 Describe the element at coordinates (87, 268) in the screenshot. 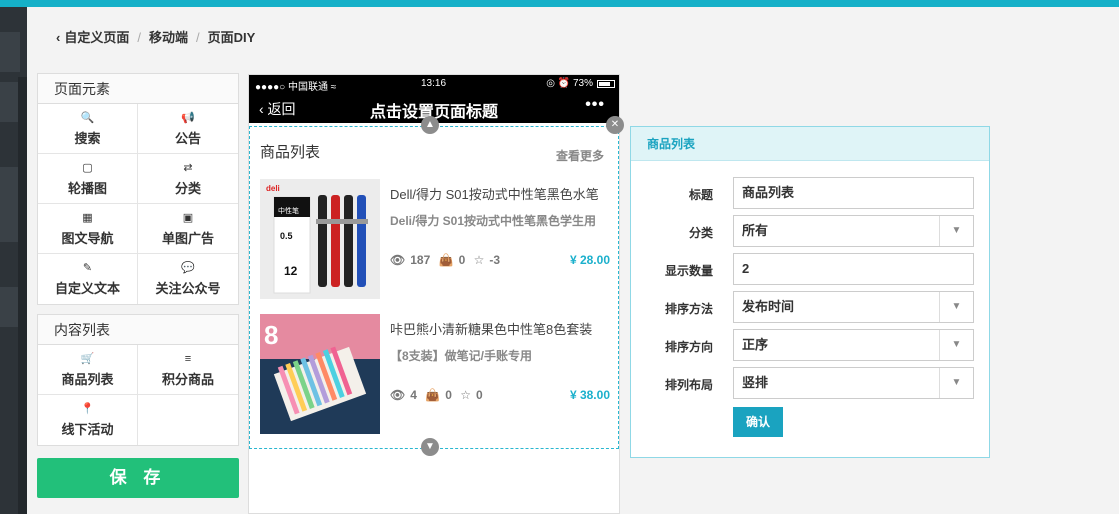

I see `edit-icon: ✎` at that location.